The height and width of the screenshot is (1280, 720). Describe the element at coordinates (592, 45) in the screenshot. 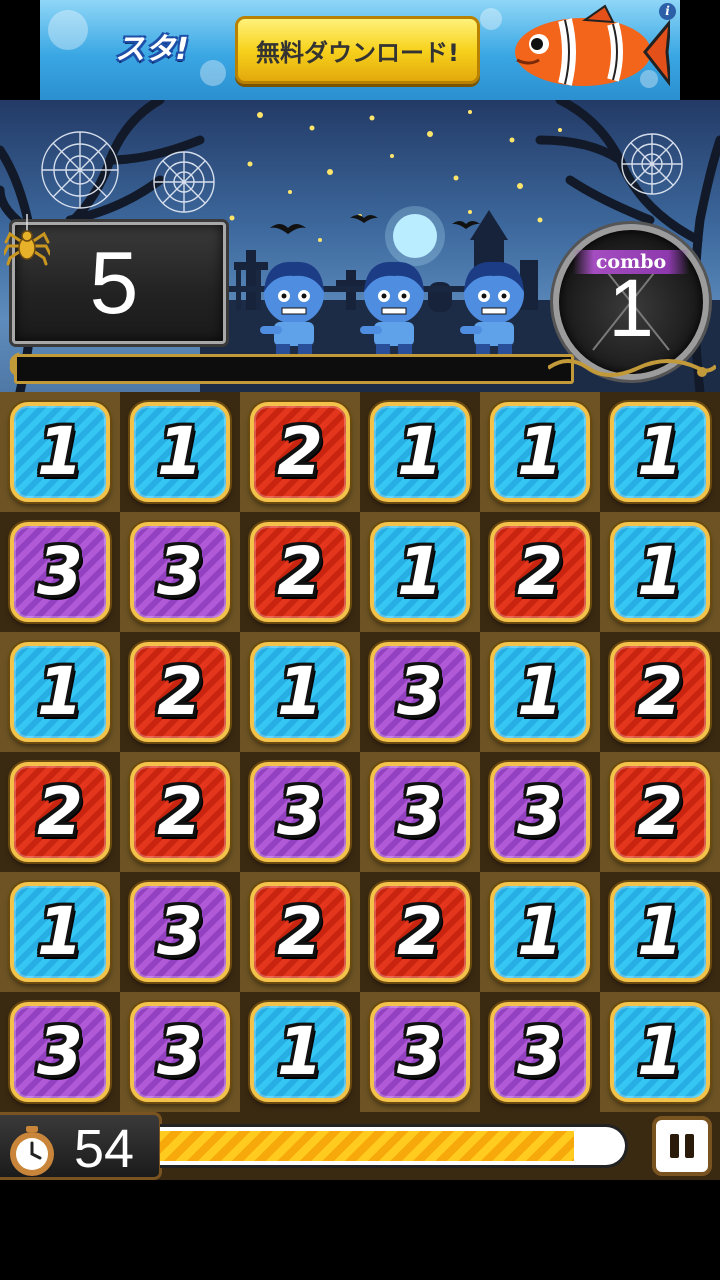

I see `clownfish-icon` at that location.